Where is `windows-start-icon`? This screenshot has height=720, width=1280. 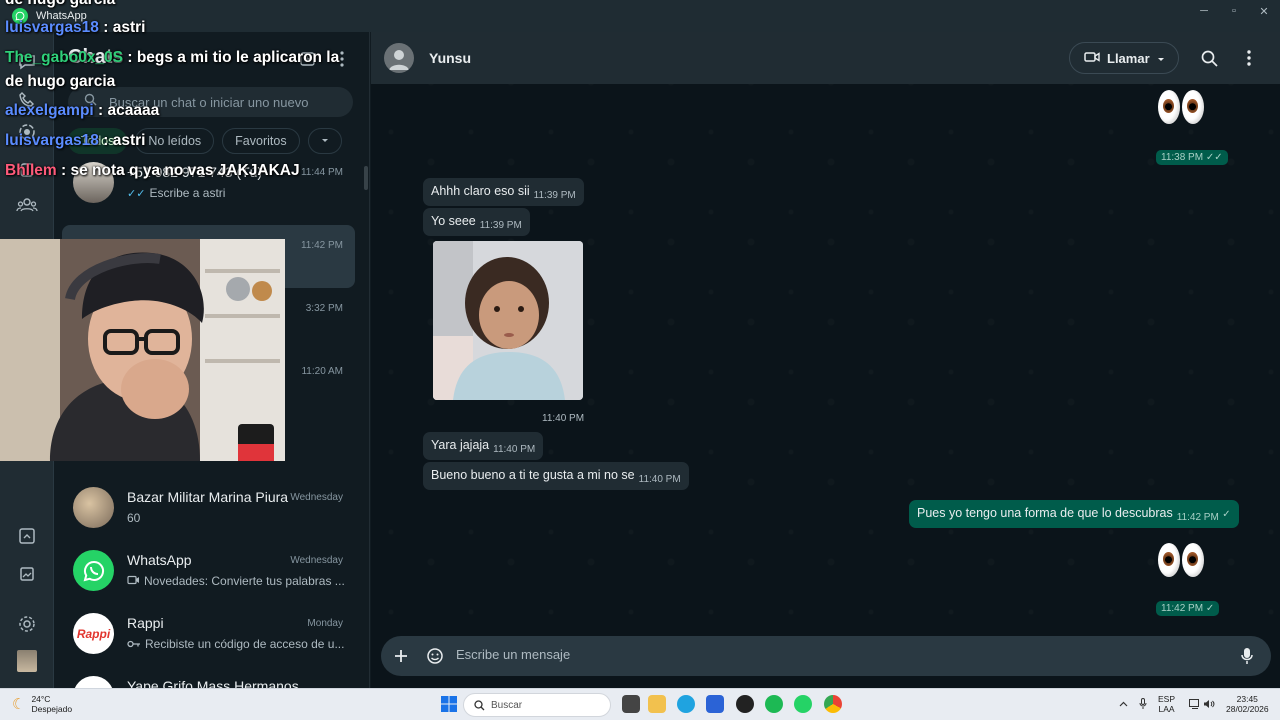 windows-start-icon is located at coordinates (449, 704).